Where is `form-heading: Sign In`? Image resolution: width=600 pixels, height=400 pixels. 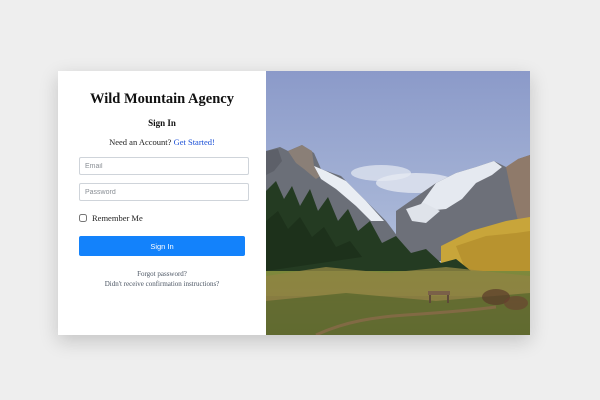
form-heading: Sign In is located at coordinates (162, 123).